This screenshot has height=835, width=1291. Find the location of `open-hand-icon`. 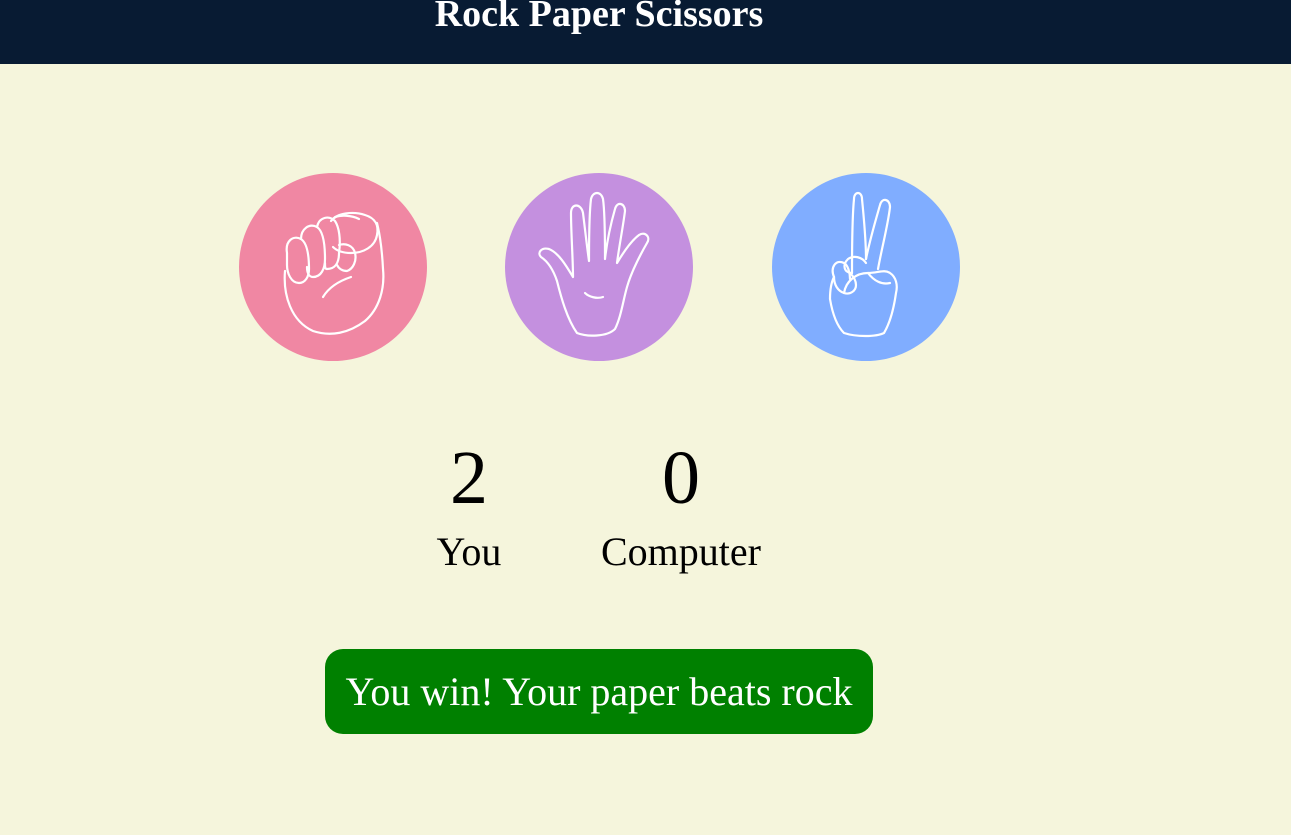

open-hand-icon is located at coordinates (594, 264).